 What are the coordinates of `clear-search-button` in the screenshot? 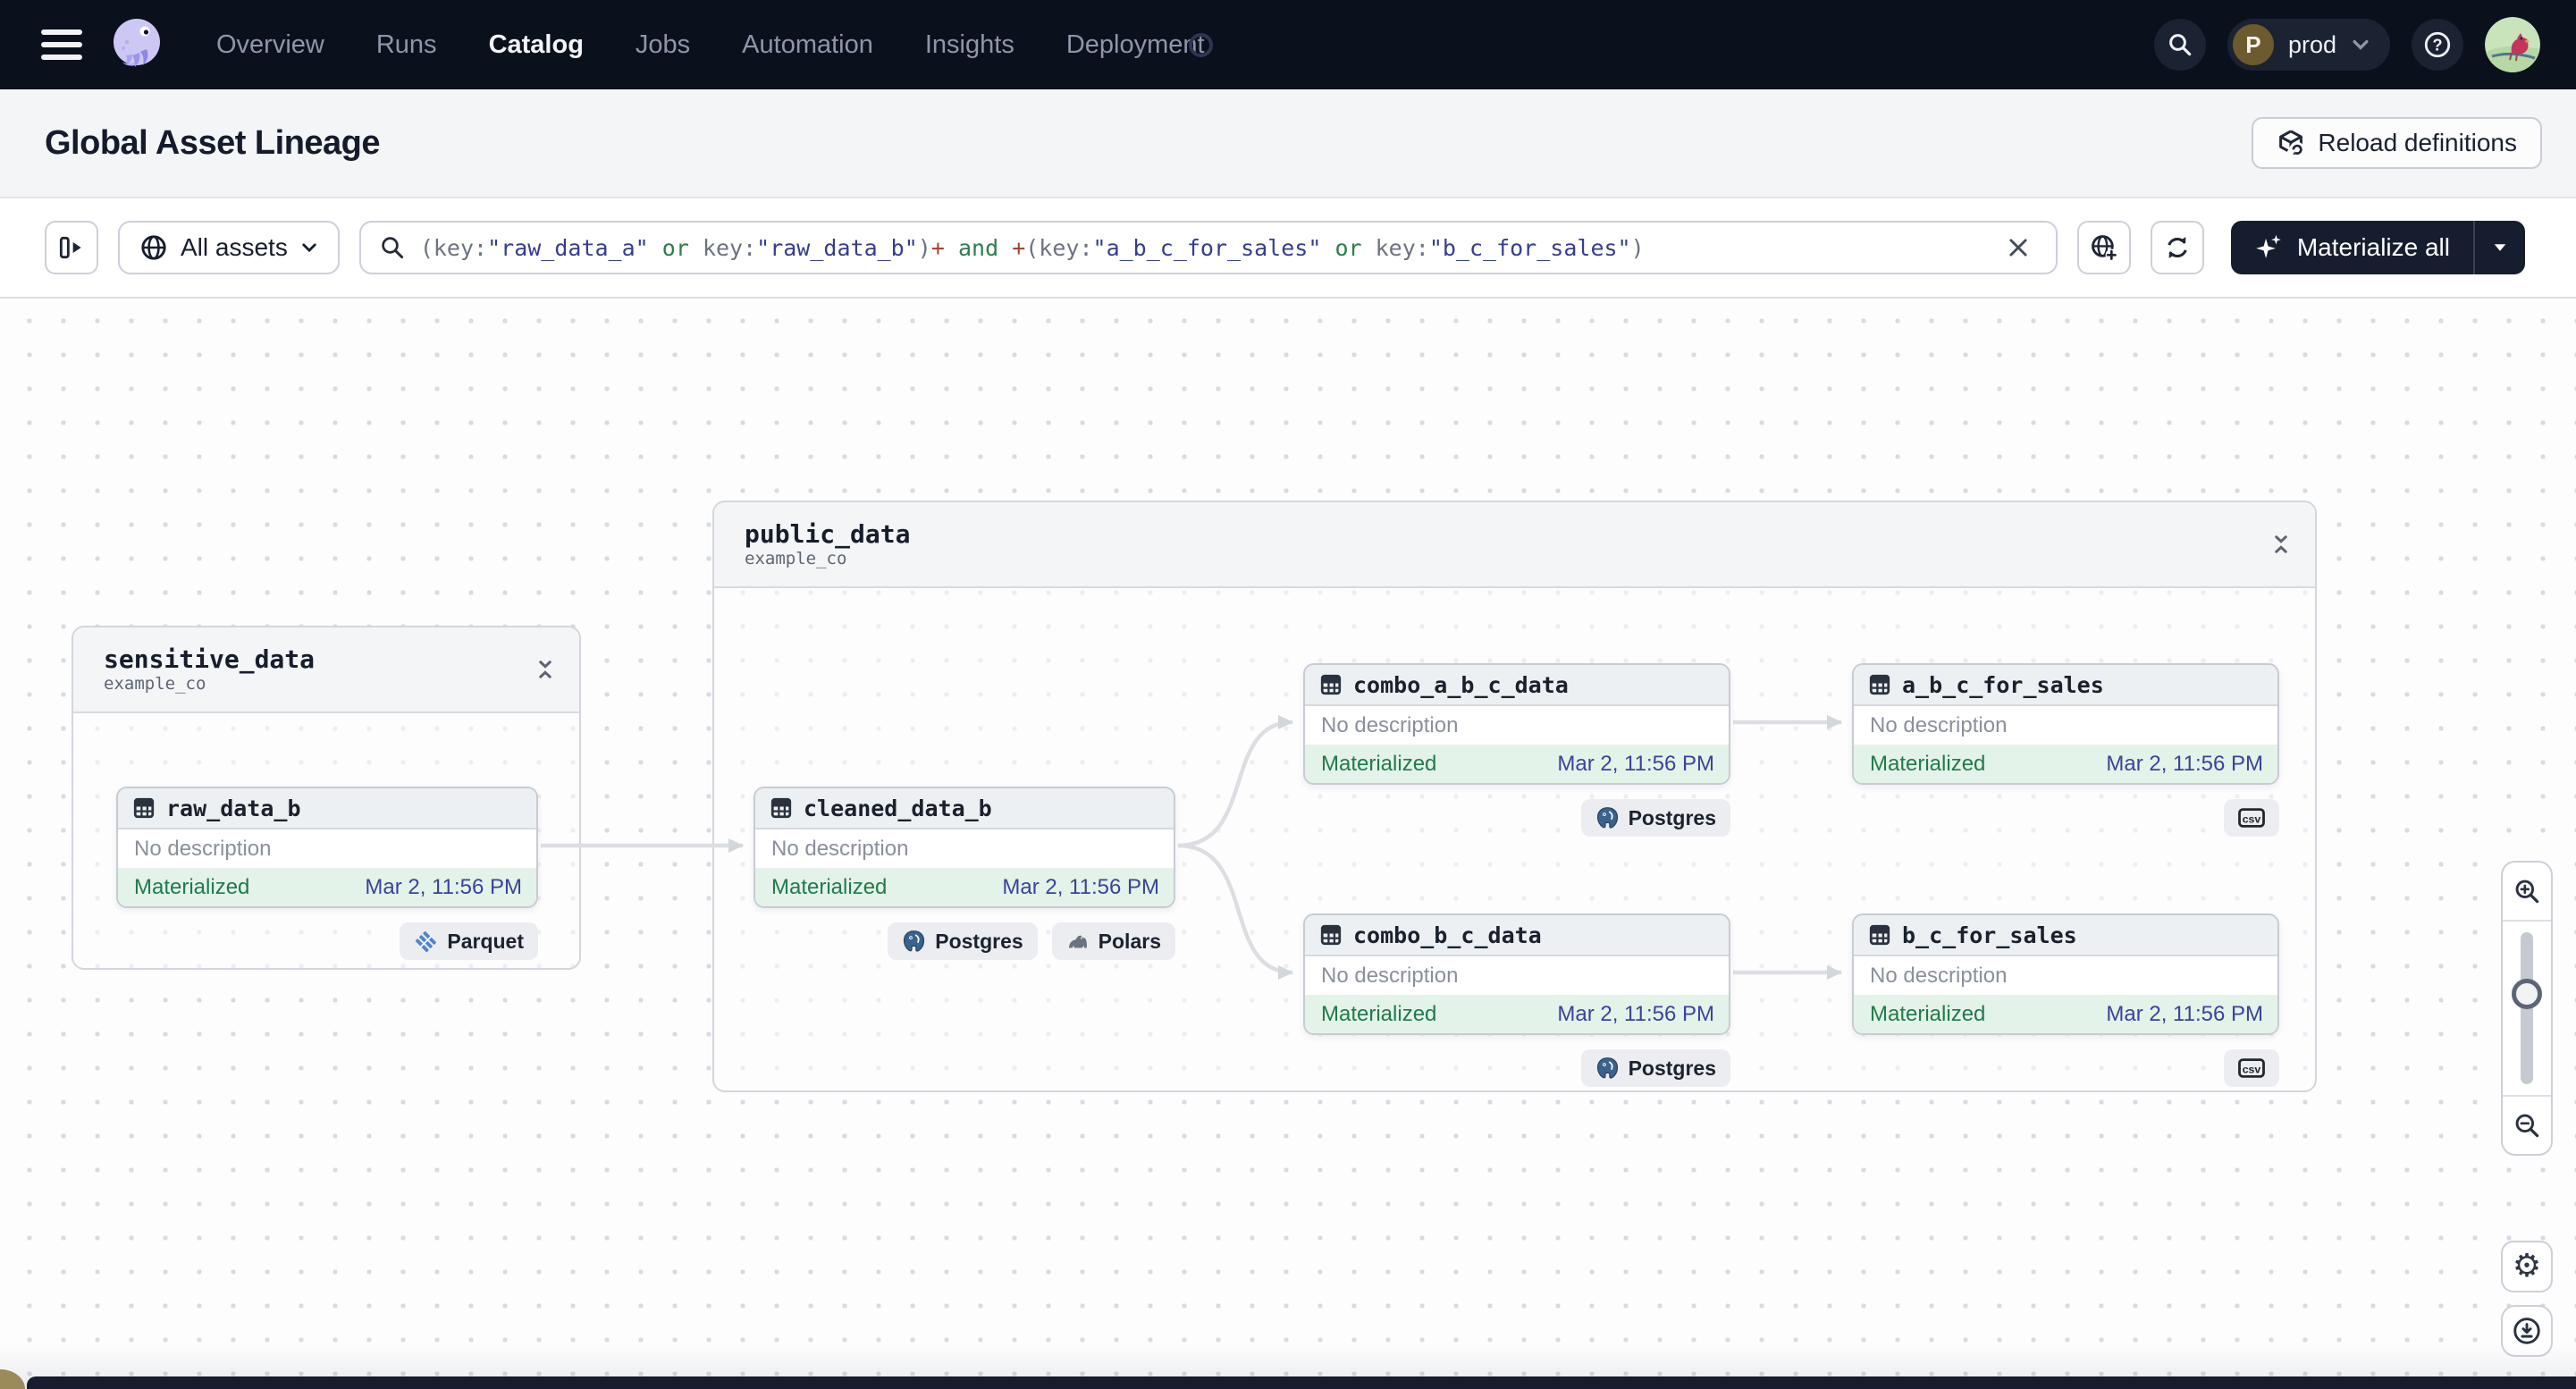 It's located at (2019, 247).